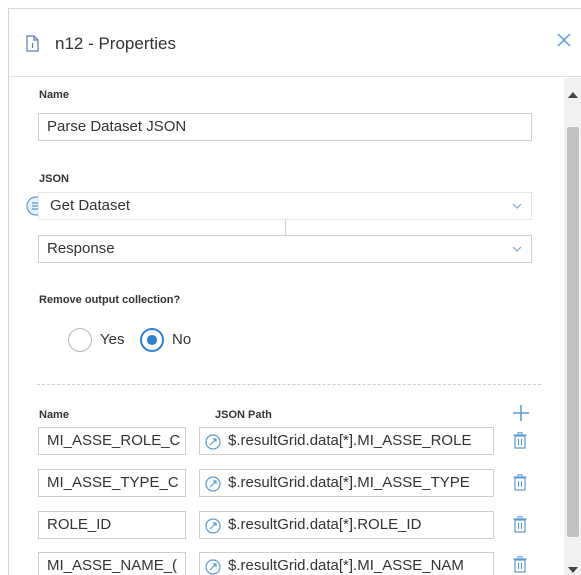 The width and height of the screenshot is (581, 575). I want to click on json-path-column-header: JSON Path, so click(243, 415).